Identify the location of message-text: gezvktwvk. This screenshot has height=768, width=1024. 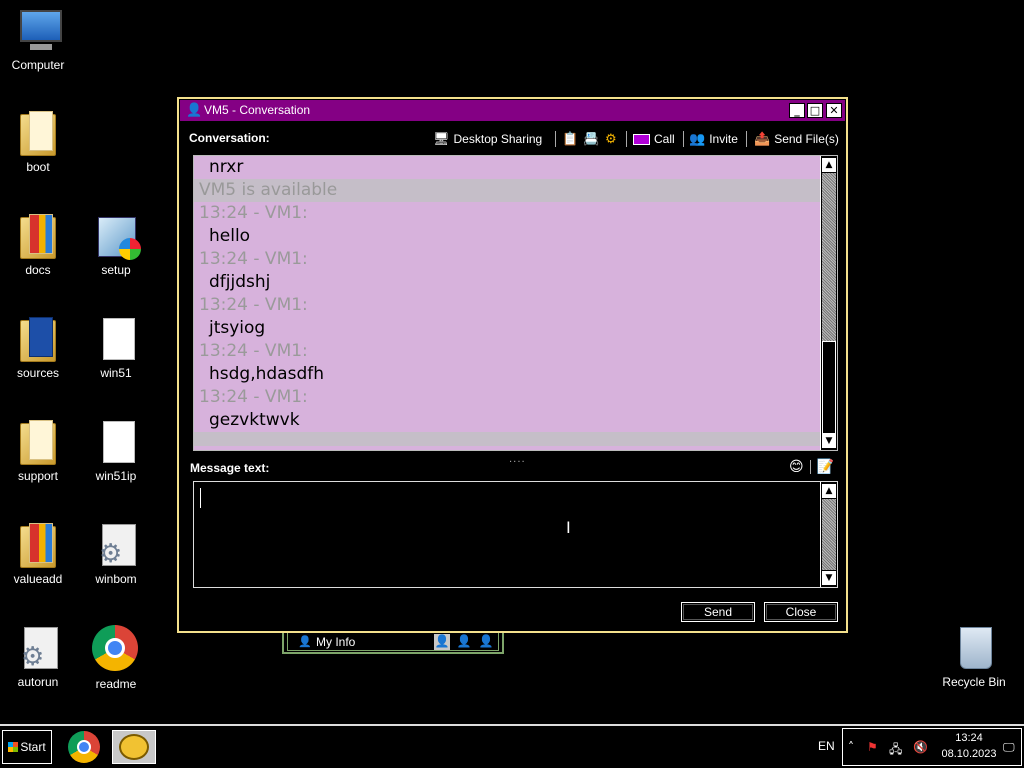
(254, 420).